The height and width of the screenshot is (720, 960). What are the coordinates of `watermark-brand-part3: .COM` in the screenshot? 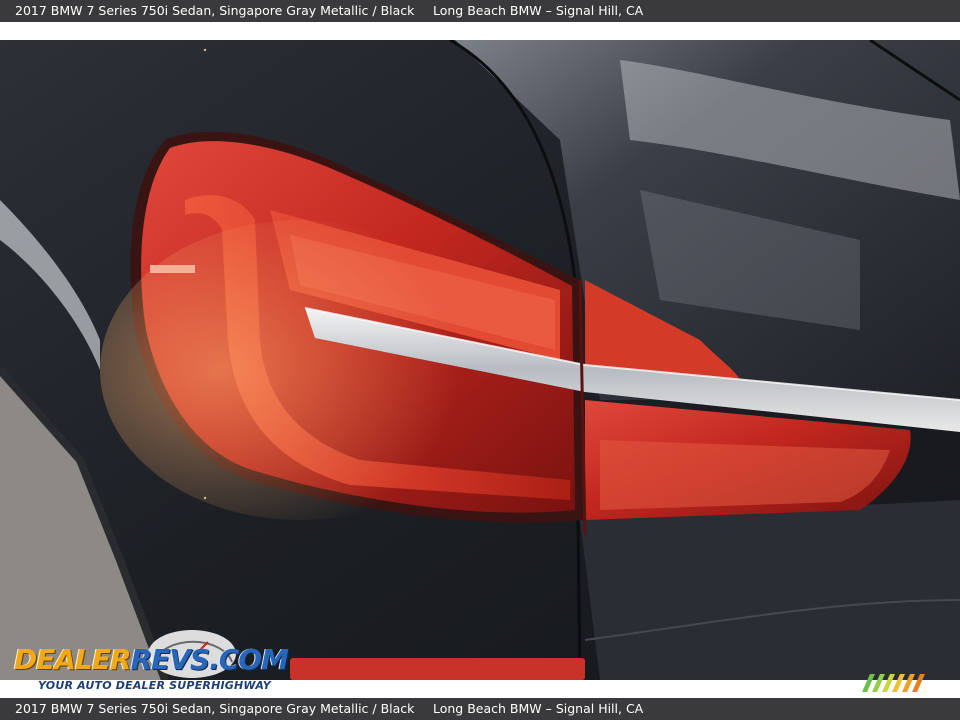 It's located at (249, 659).